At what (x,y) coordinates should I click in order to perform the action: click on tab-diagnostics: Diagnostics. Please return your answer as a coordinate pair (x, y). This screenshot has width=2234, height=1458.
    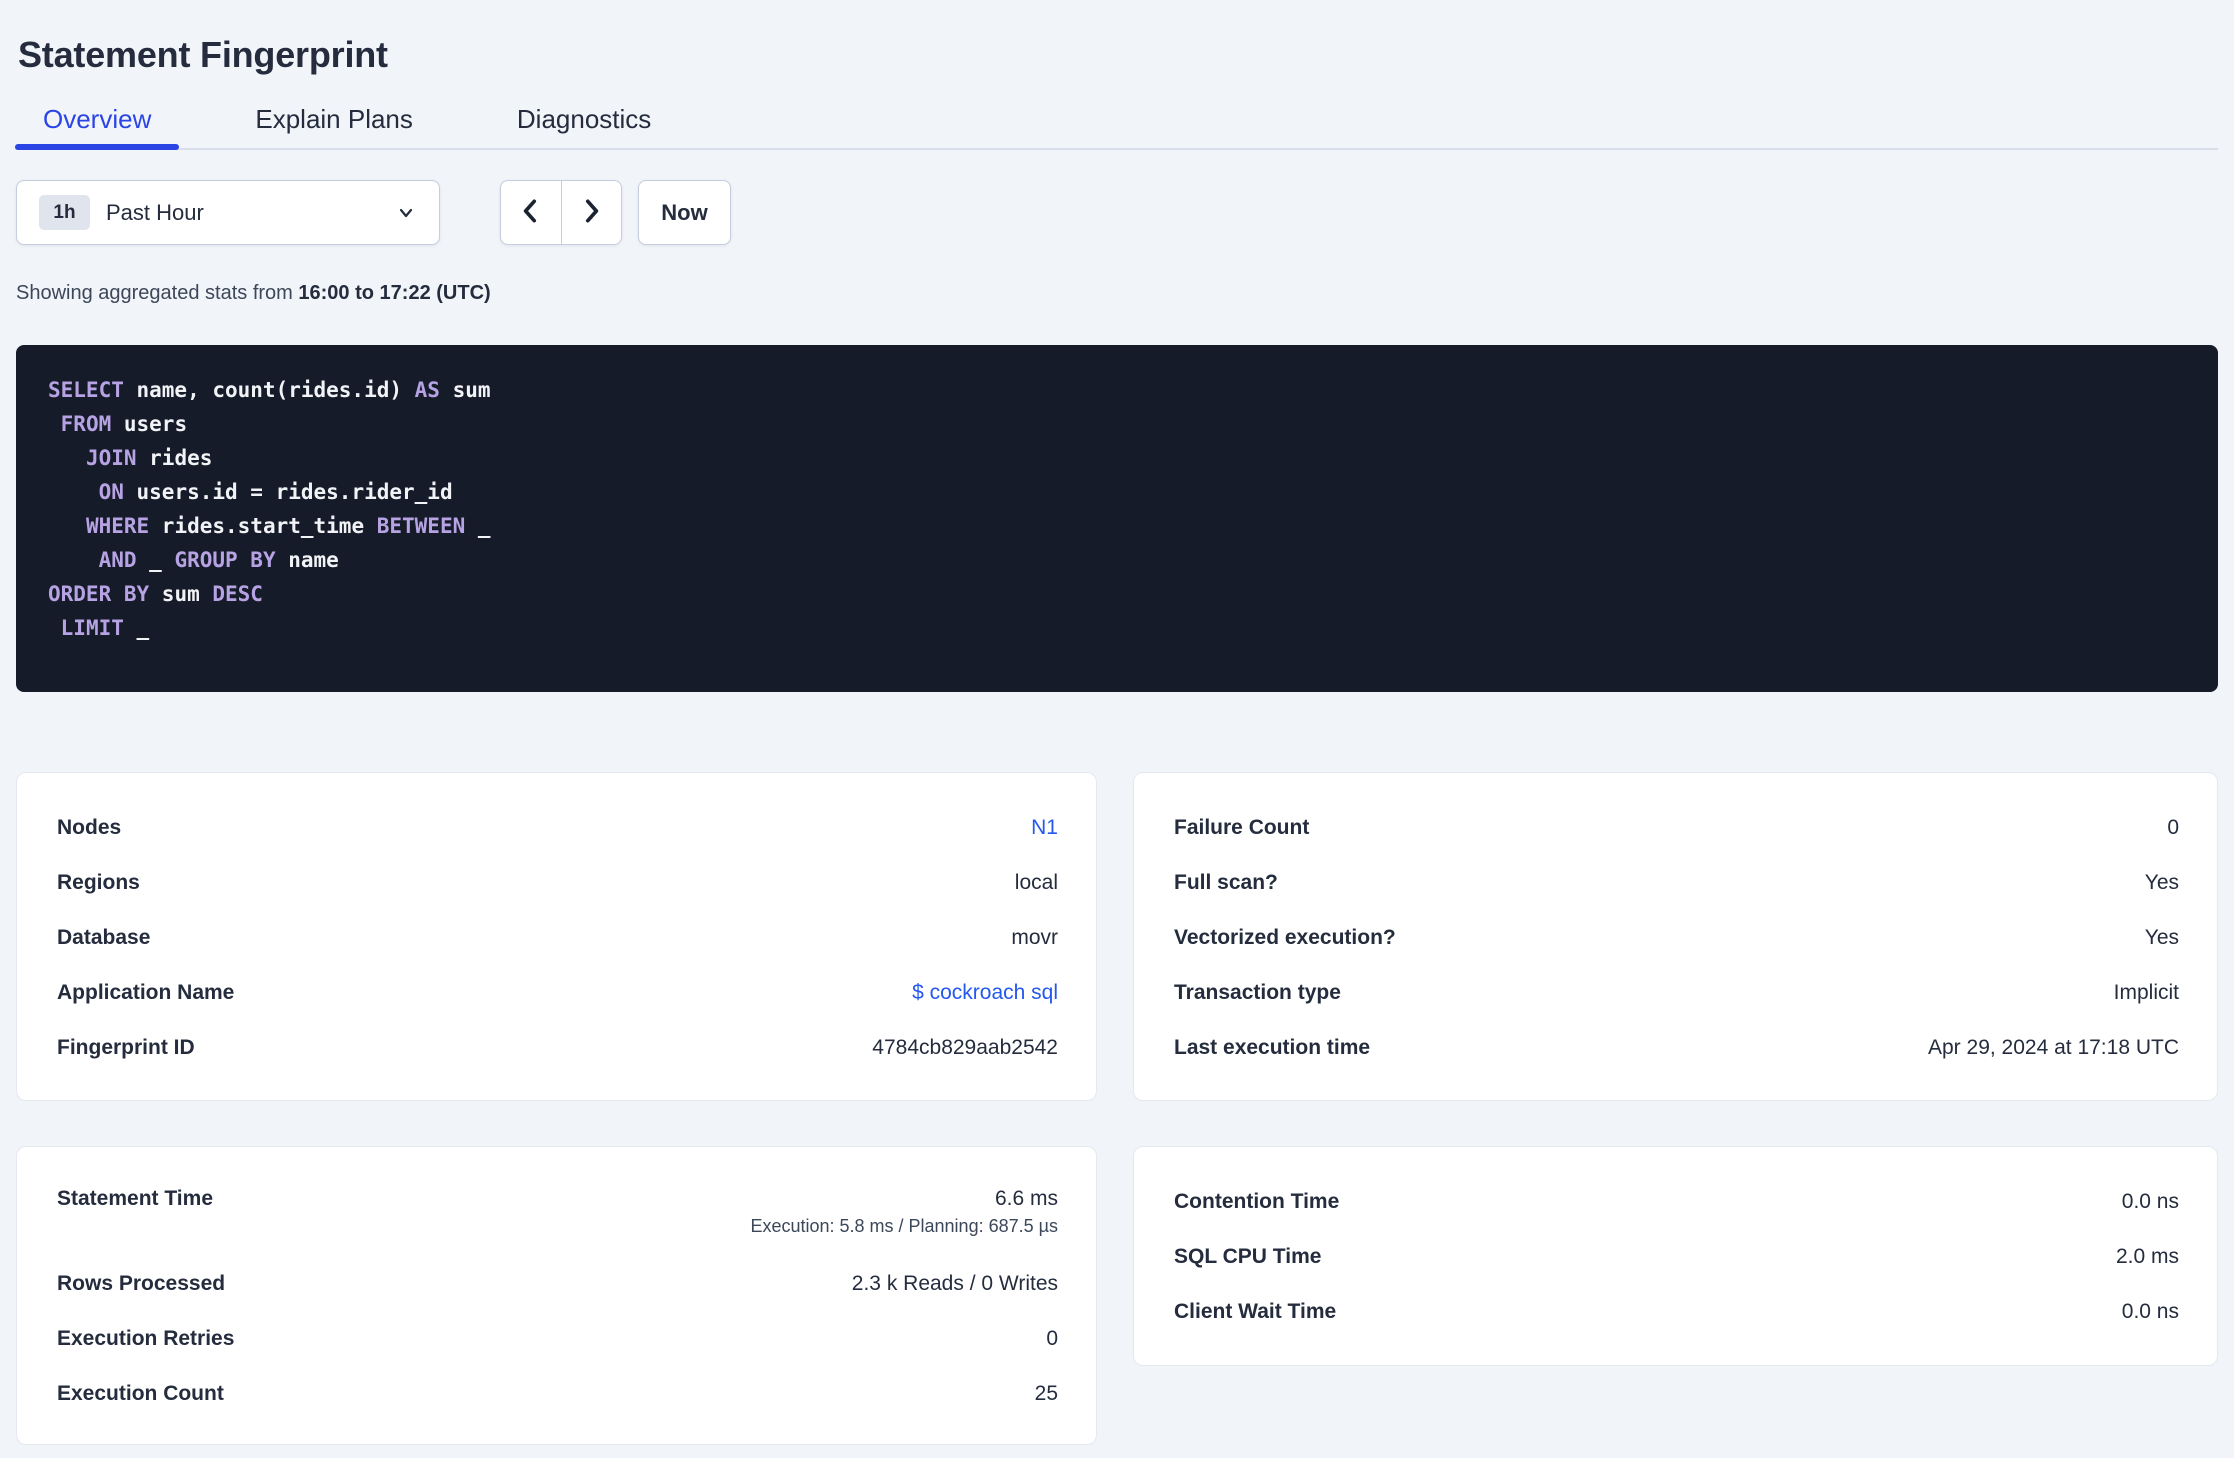
    Looking at the image, I should click on (584, 119).